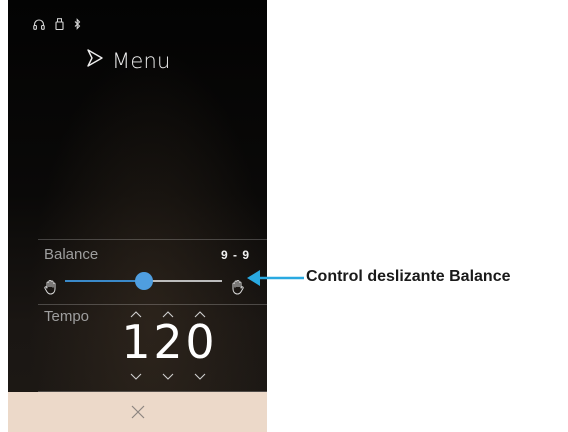 The image size is (568, 432). What do you see at coordinates (67, 316) in the screenshot?
I see `tempo-label: Tempo` at bounding box center [67, 316].